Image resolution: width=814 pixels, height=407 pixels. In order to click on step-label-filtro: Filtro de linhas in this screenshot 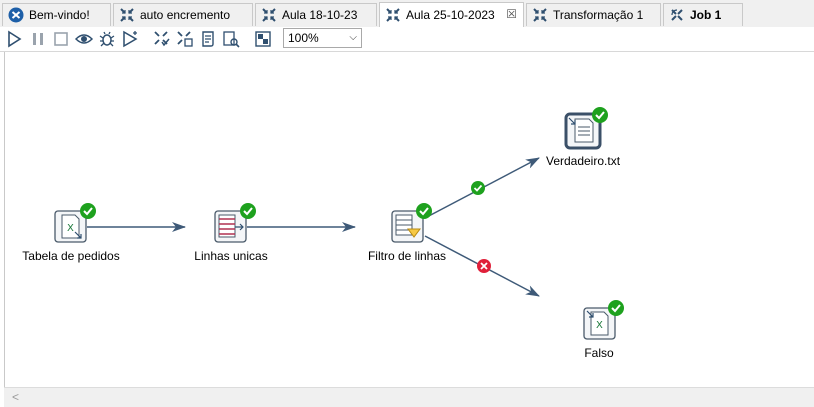, I will do `click(407, 256)`.